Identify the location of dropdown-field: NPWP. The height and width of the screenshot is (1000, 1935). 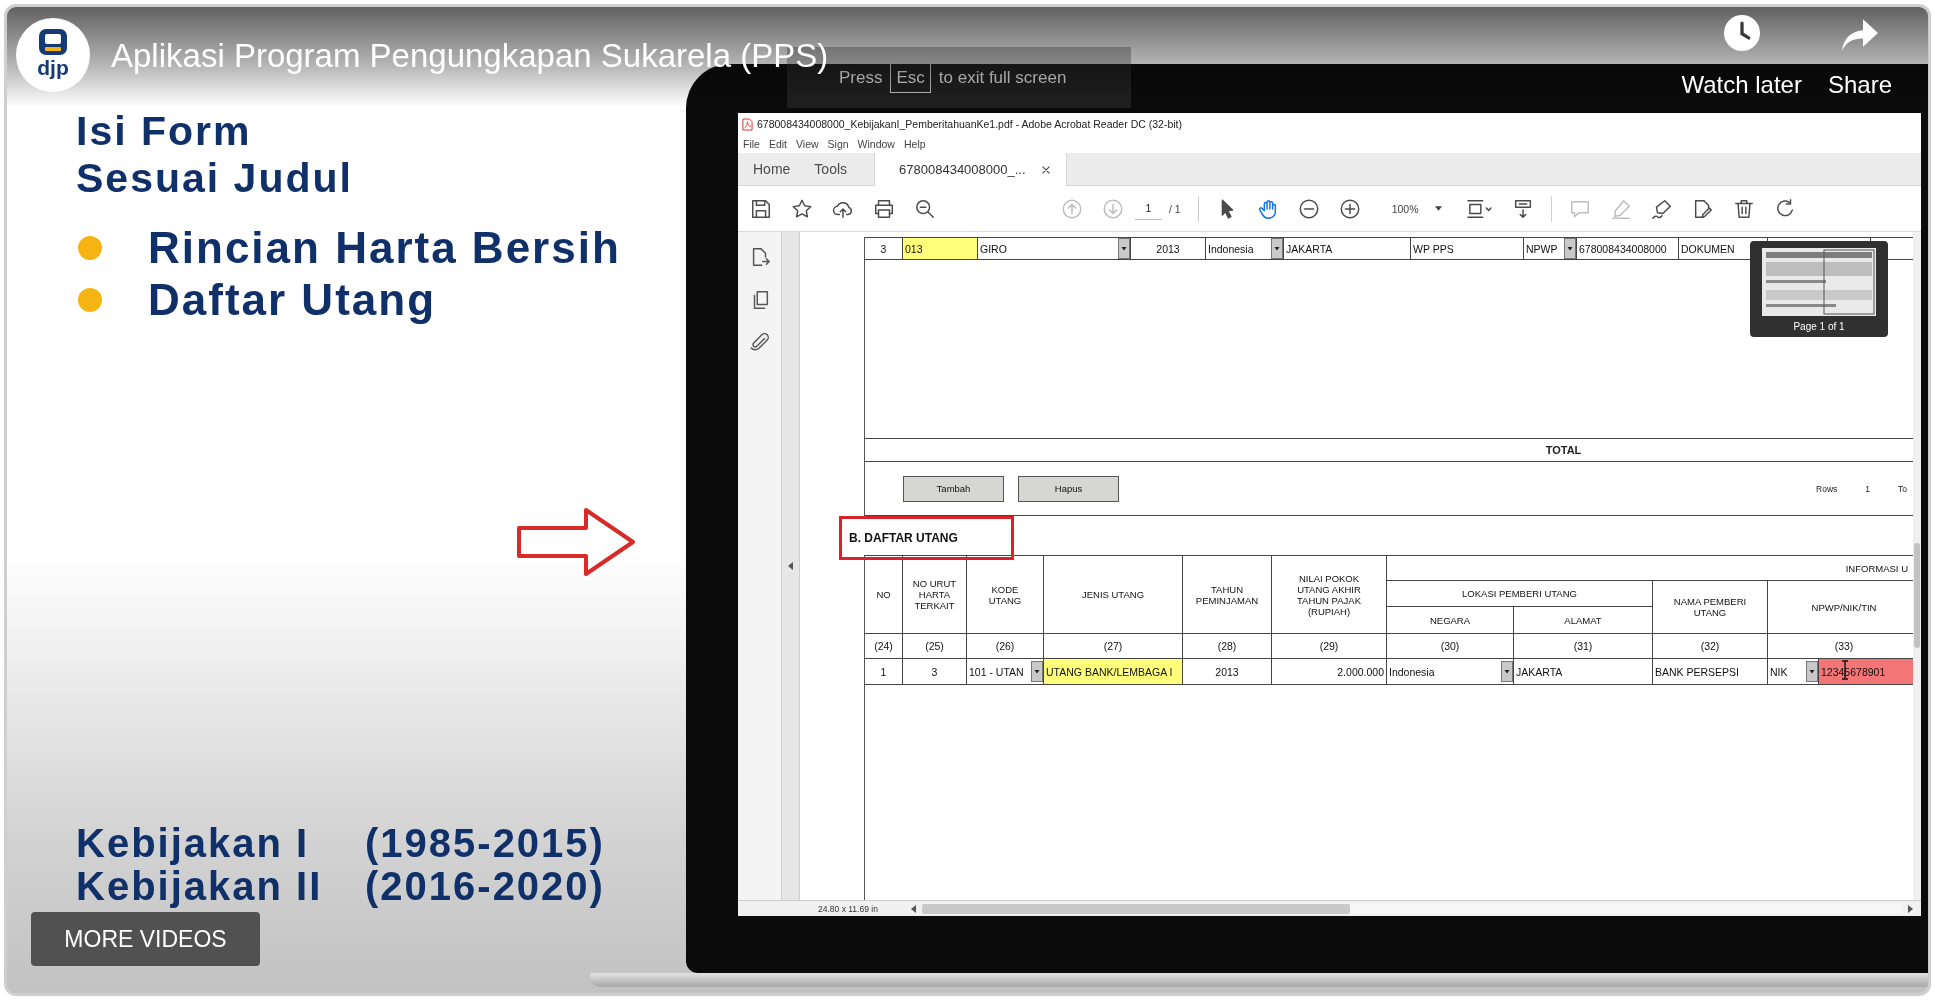
(1550, 248).